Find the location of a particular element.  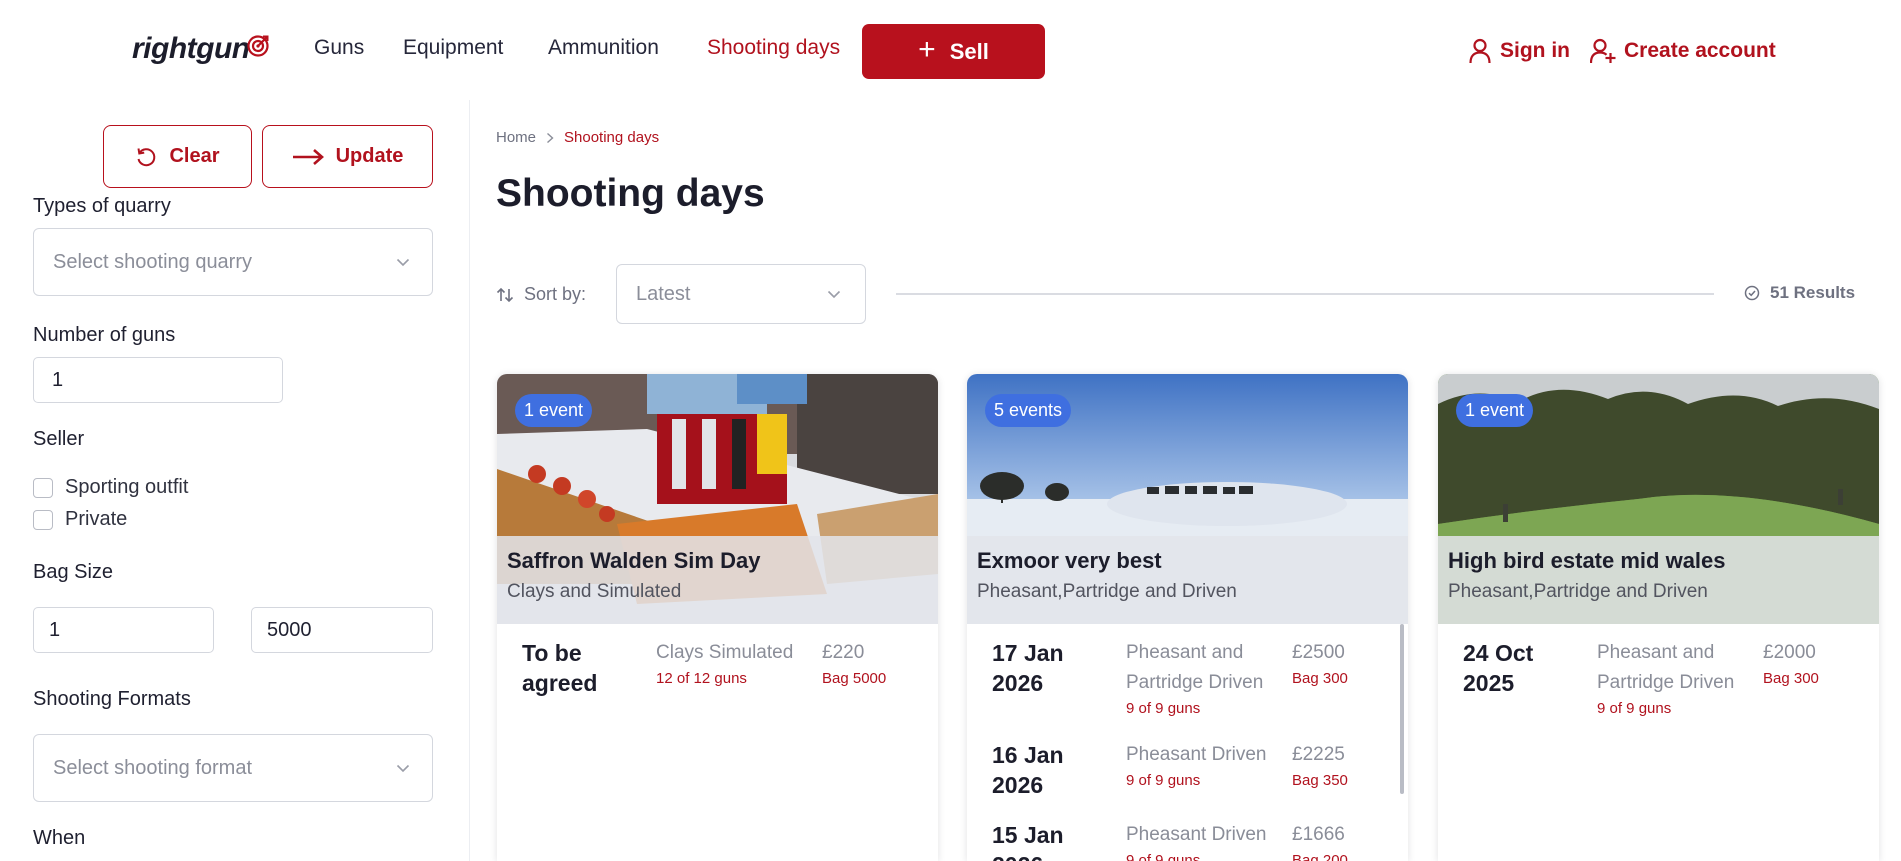

user-plus-icon is located at coordinates (1603, 51).